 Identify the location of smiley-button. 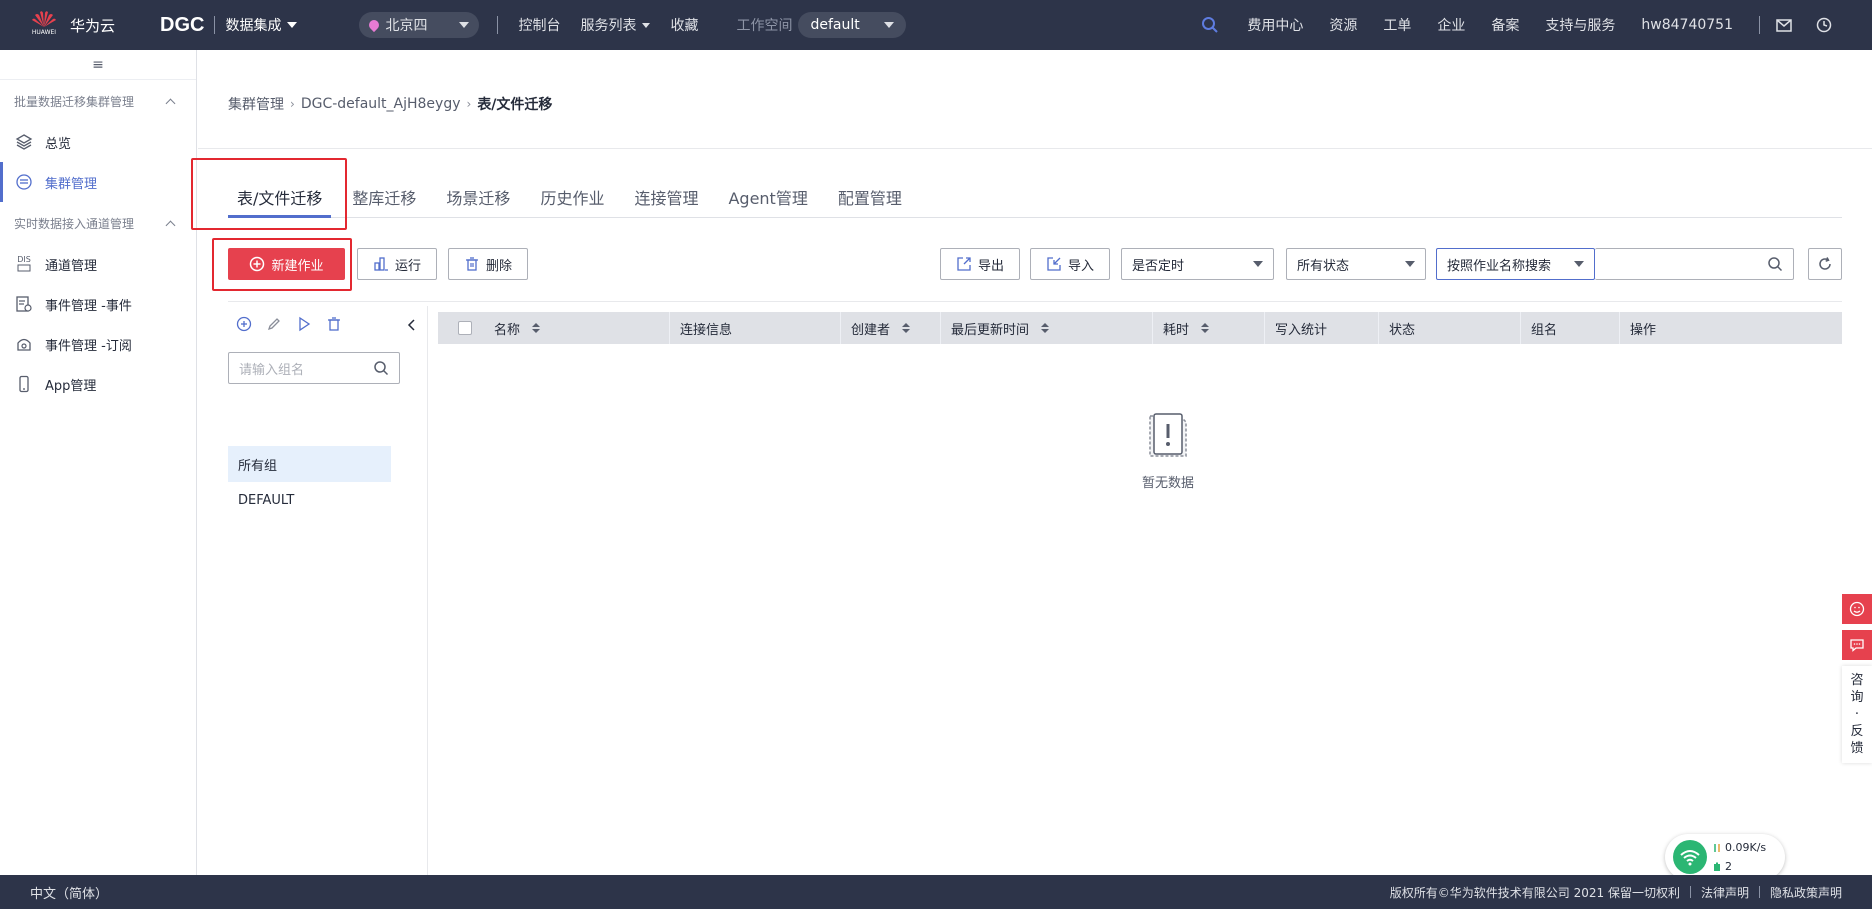
(1857, 609).